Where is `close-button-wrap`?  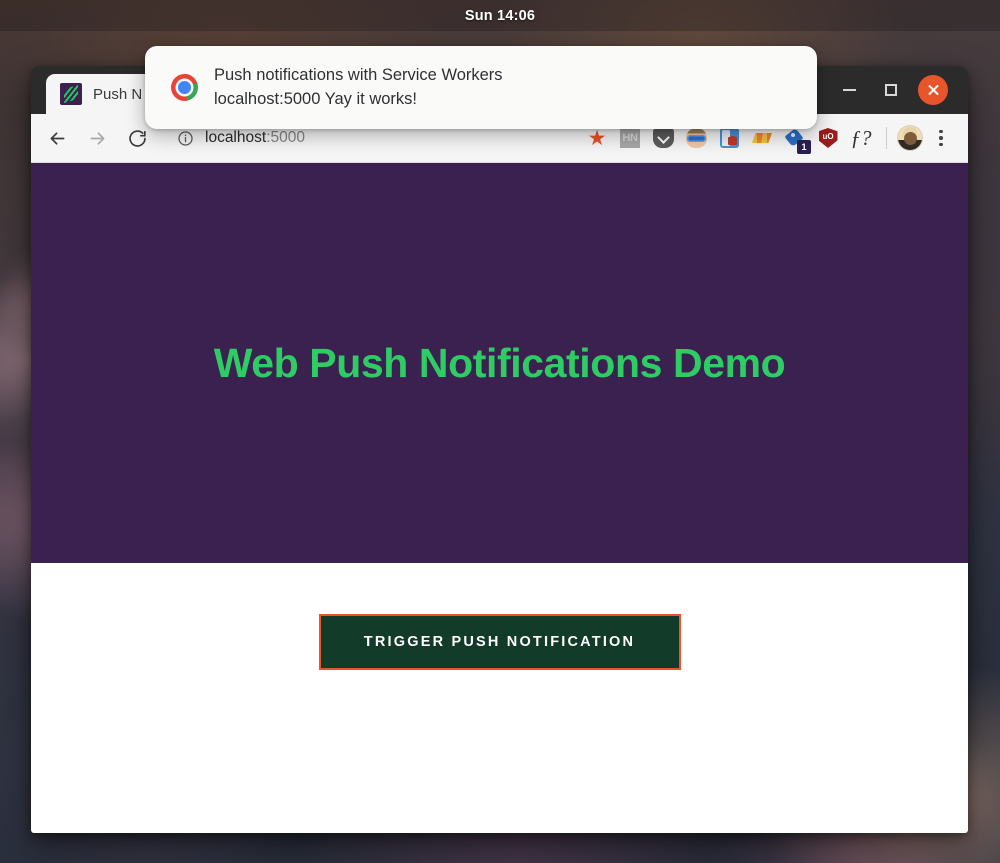
close-button-wrap is located at coordinates (933, 90).